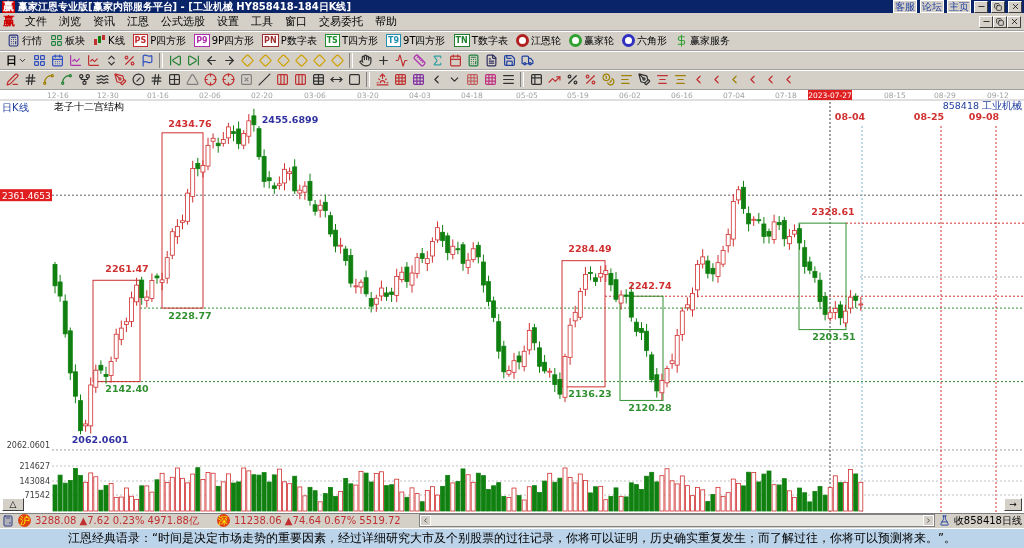 The height and width of the screenshot is (548, 1024). I want to click on toolbar-button: P9 9P四方形, so click(224, 41).